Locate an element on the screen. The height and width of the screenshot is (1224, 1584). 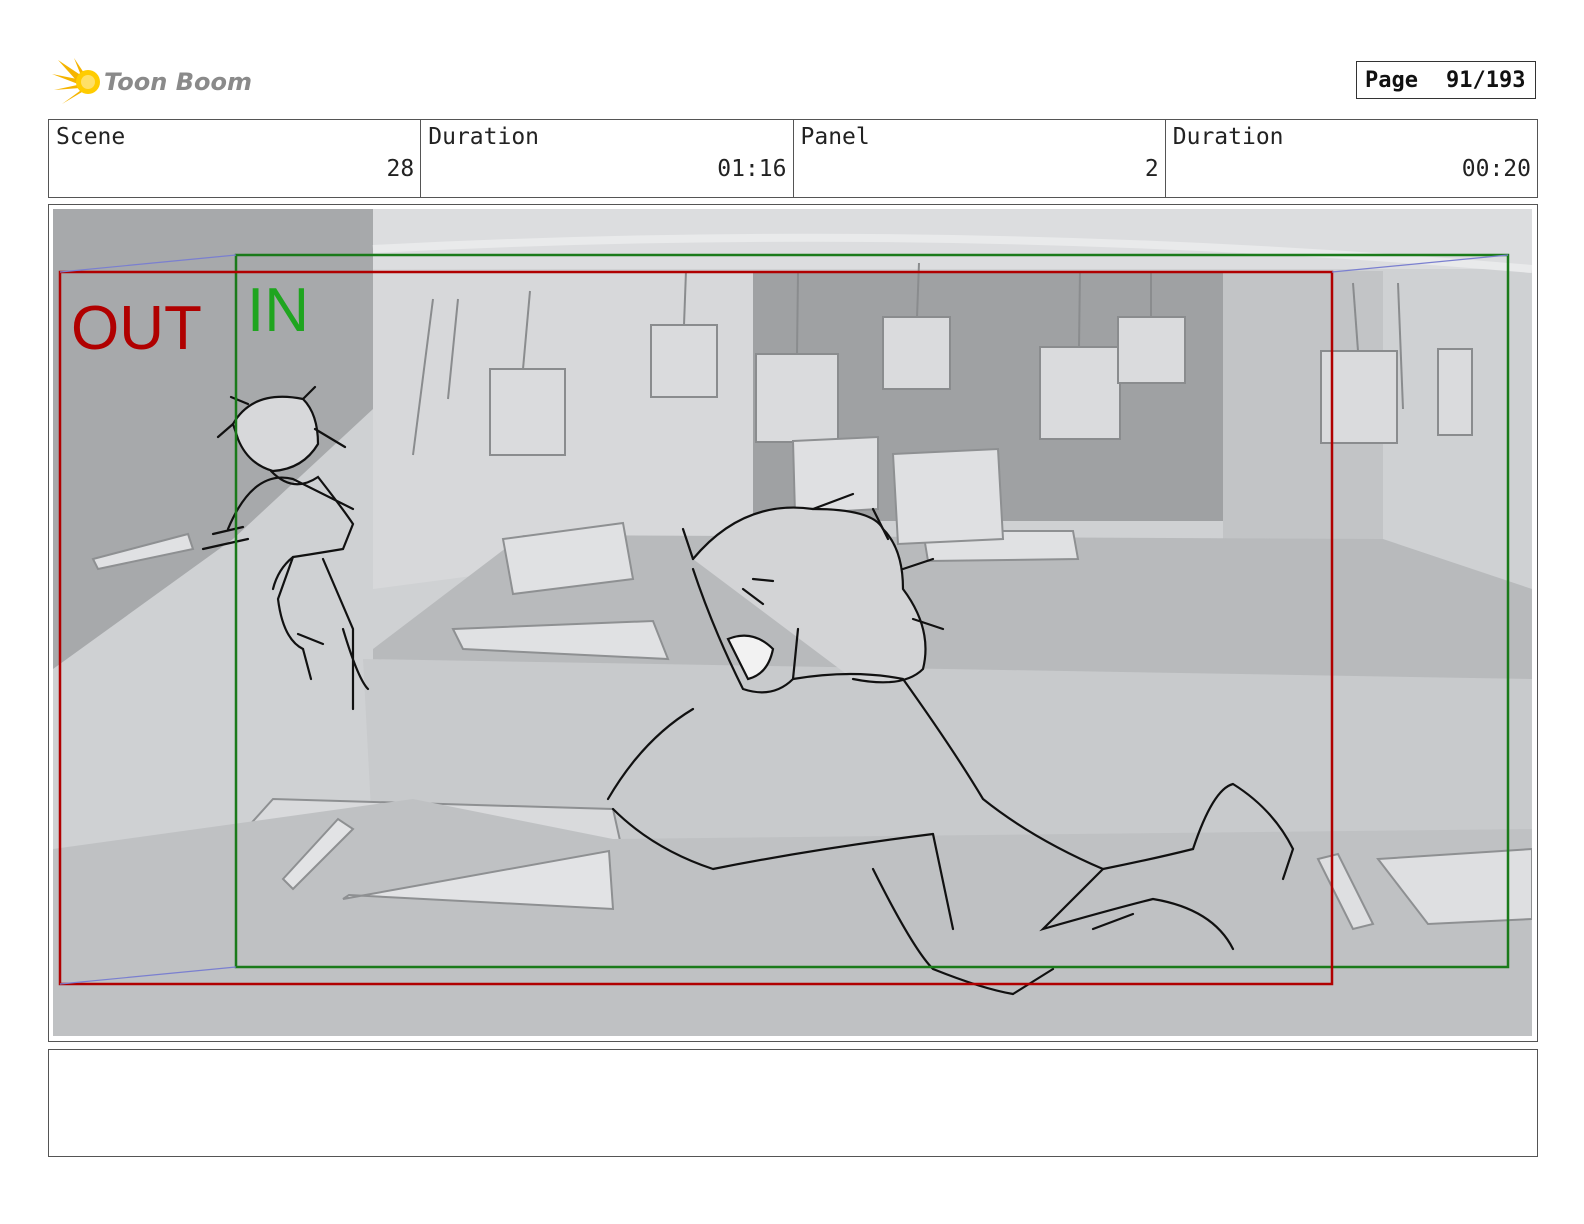
toon-boom-logo: Toon Boom is located at coordinates (152, 82).